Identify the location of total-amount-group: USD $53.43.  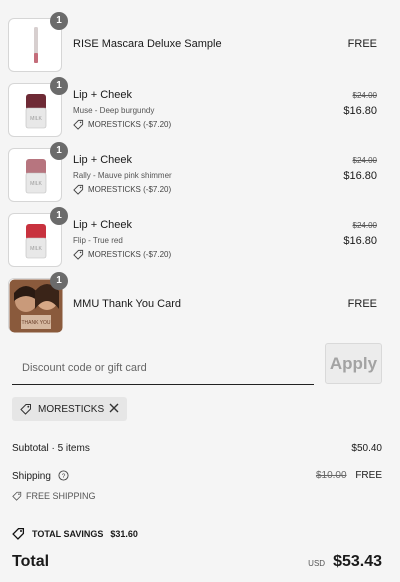
(345, 562).